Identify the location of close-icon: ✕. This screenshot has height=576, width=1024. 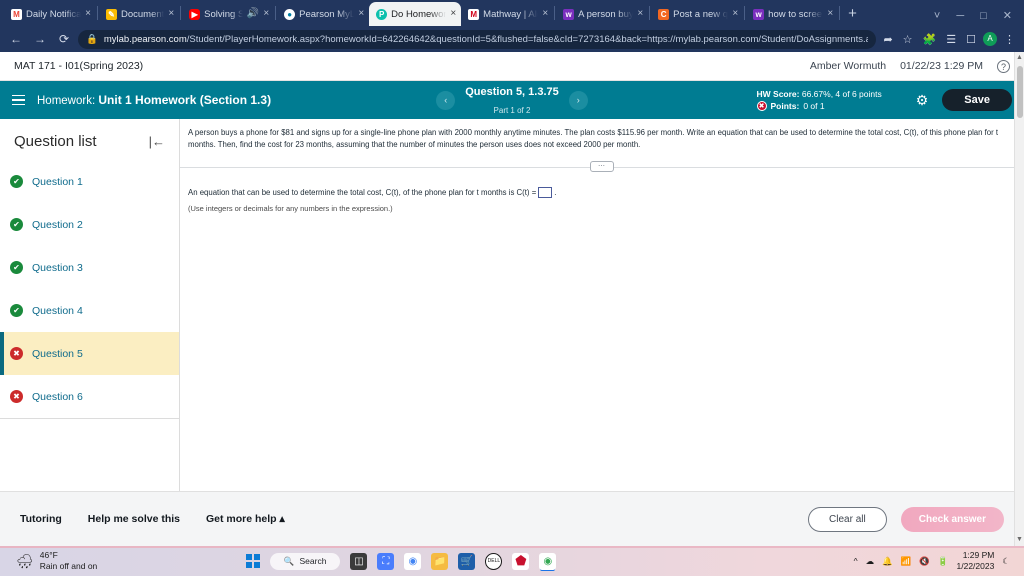
(1007, 15).